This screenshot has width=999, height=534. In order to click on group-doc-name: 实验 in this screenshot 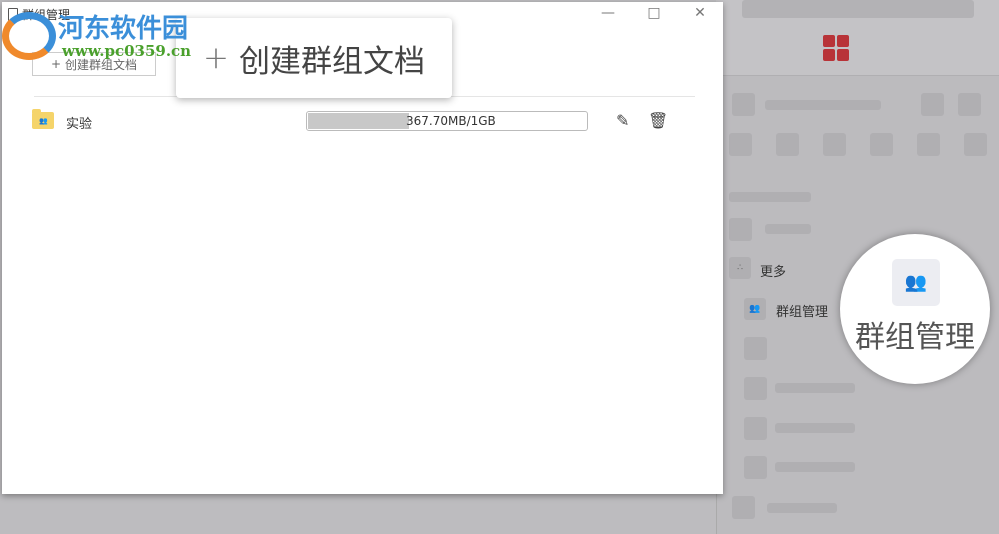, I will do `click(79, 124)`.